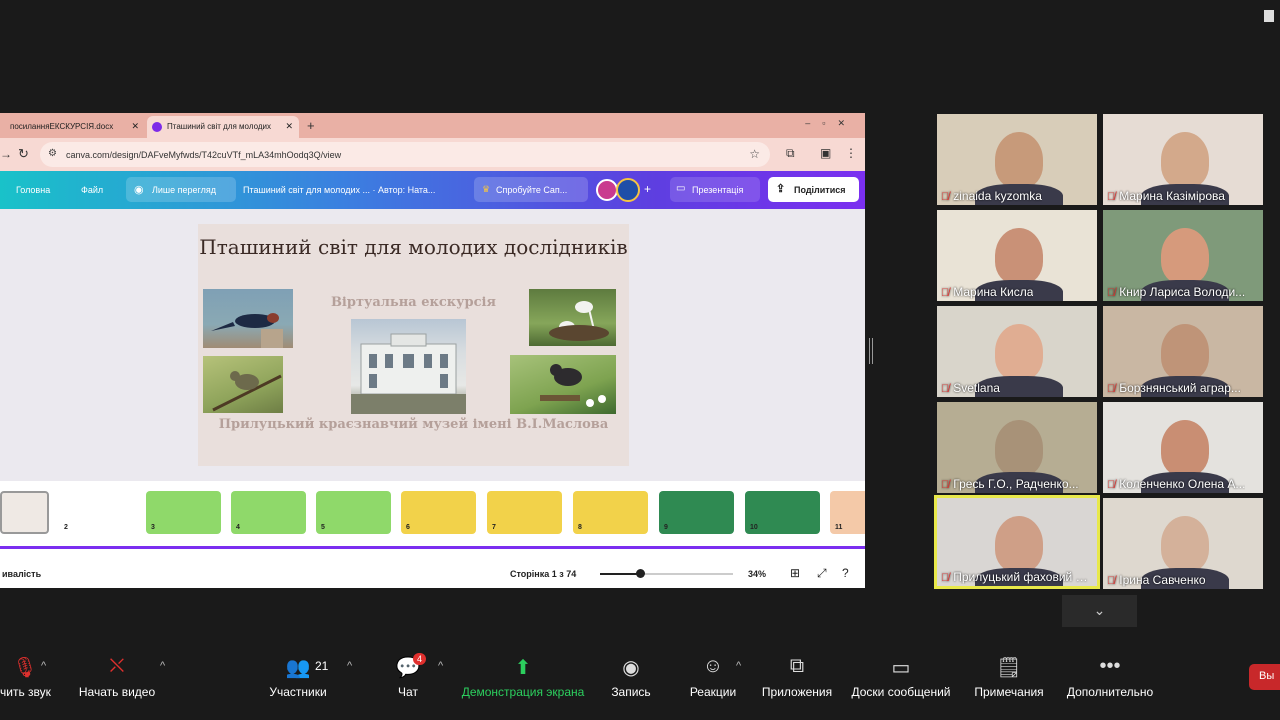 This screenshot has height=720, width=1280. I want to click on view-options-icon, so click(1269, 16).